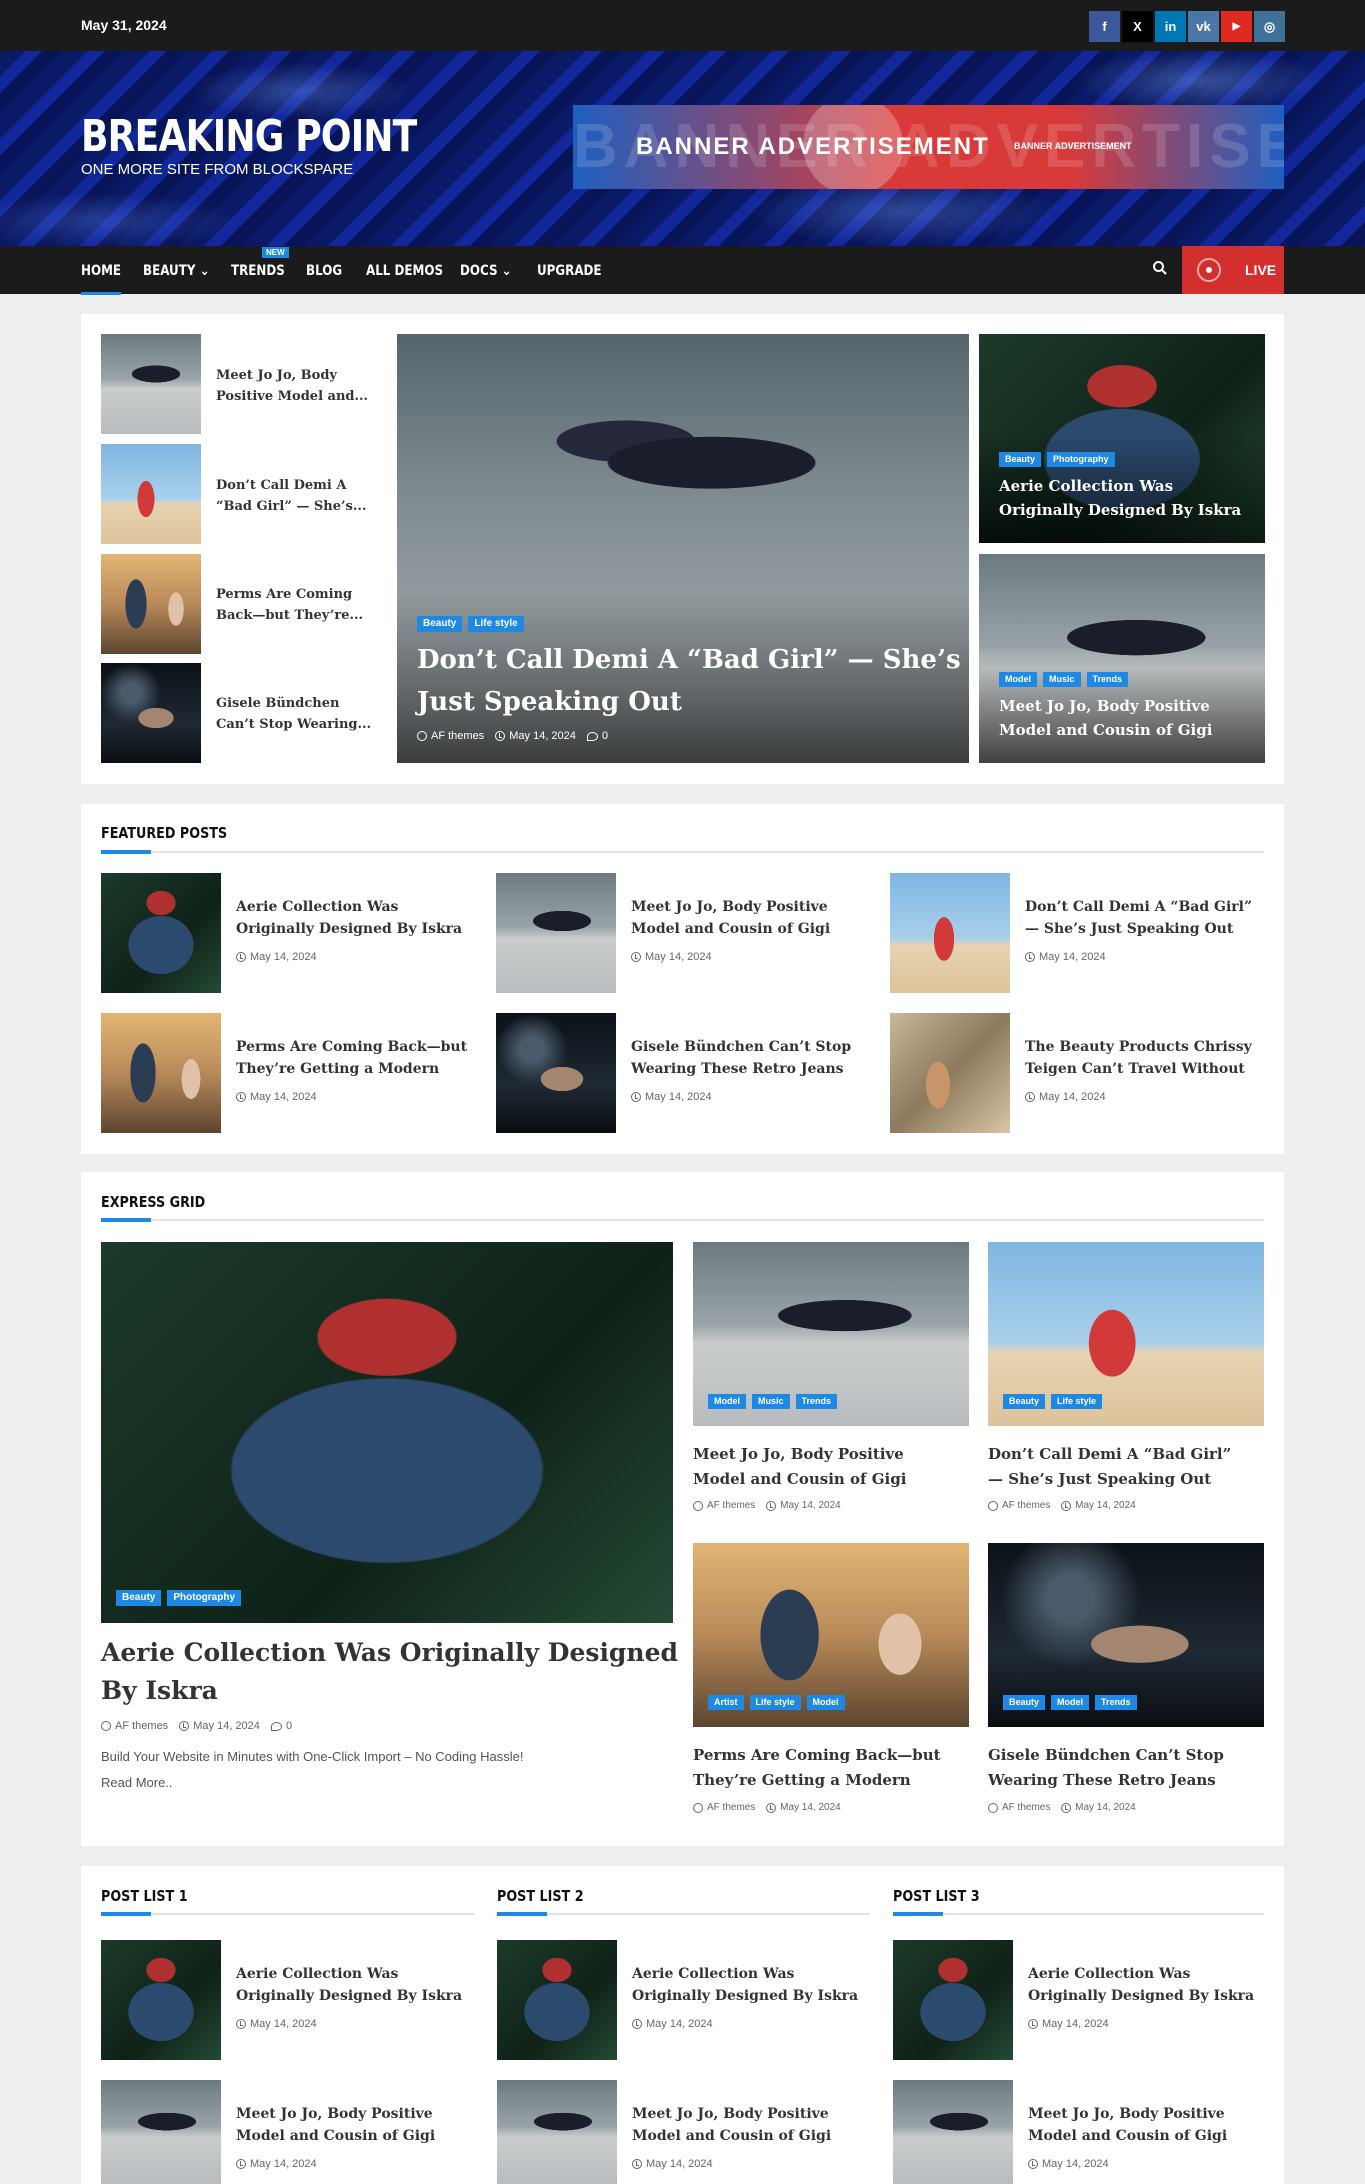  Describe the element at coordinates (137, 1782) in the screenshot. I see `read-more-link: Read More..` at that location.